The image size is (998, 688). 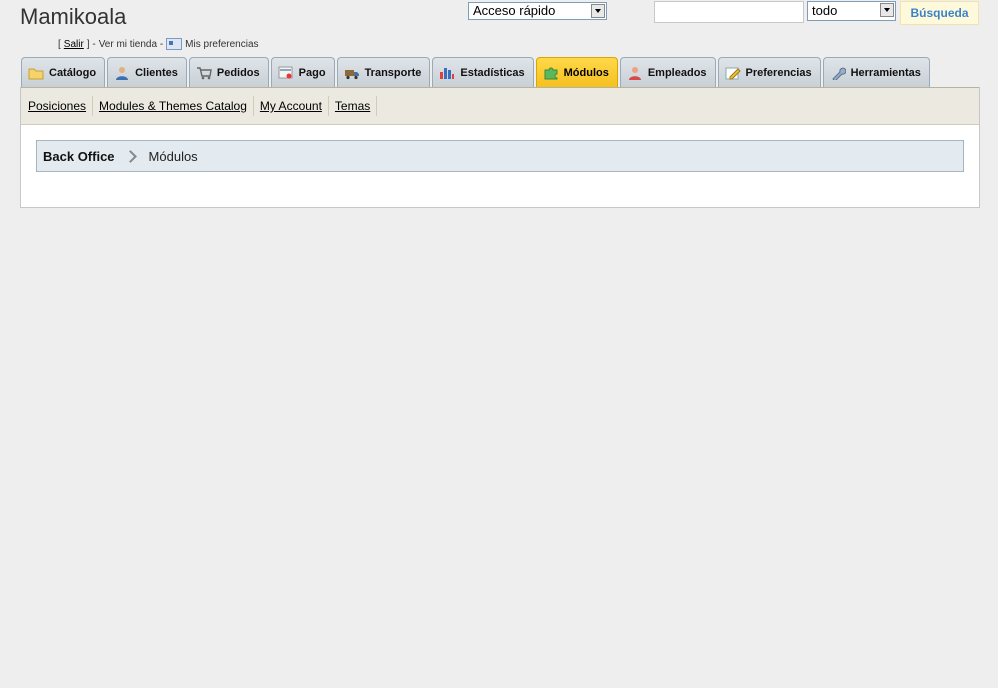 I want to click on quick-access-value: Acceso rápido, so click(x=514, y=10).